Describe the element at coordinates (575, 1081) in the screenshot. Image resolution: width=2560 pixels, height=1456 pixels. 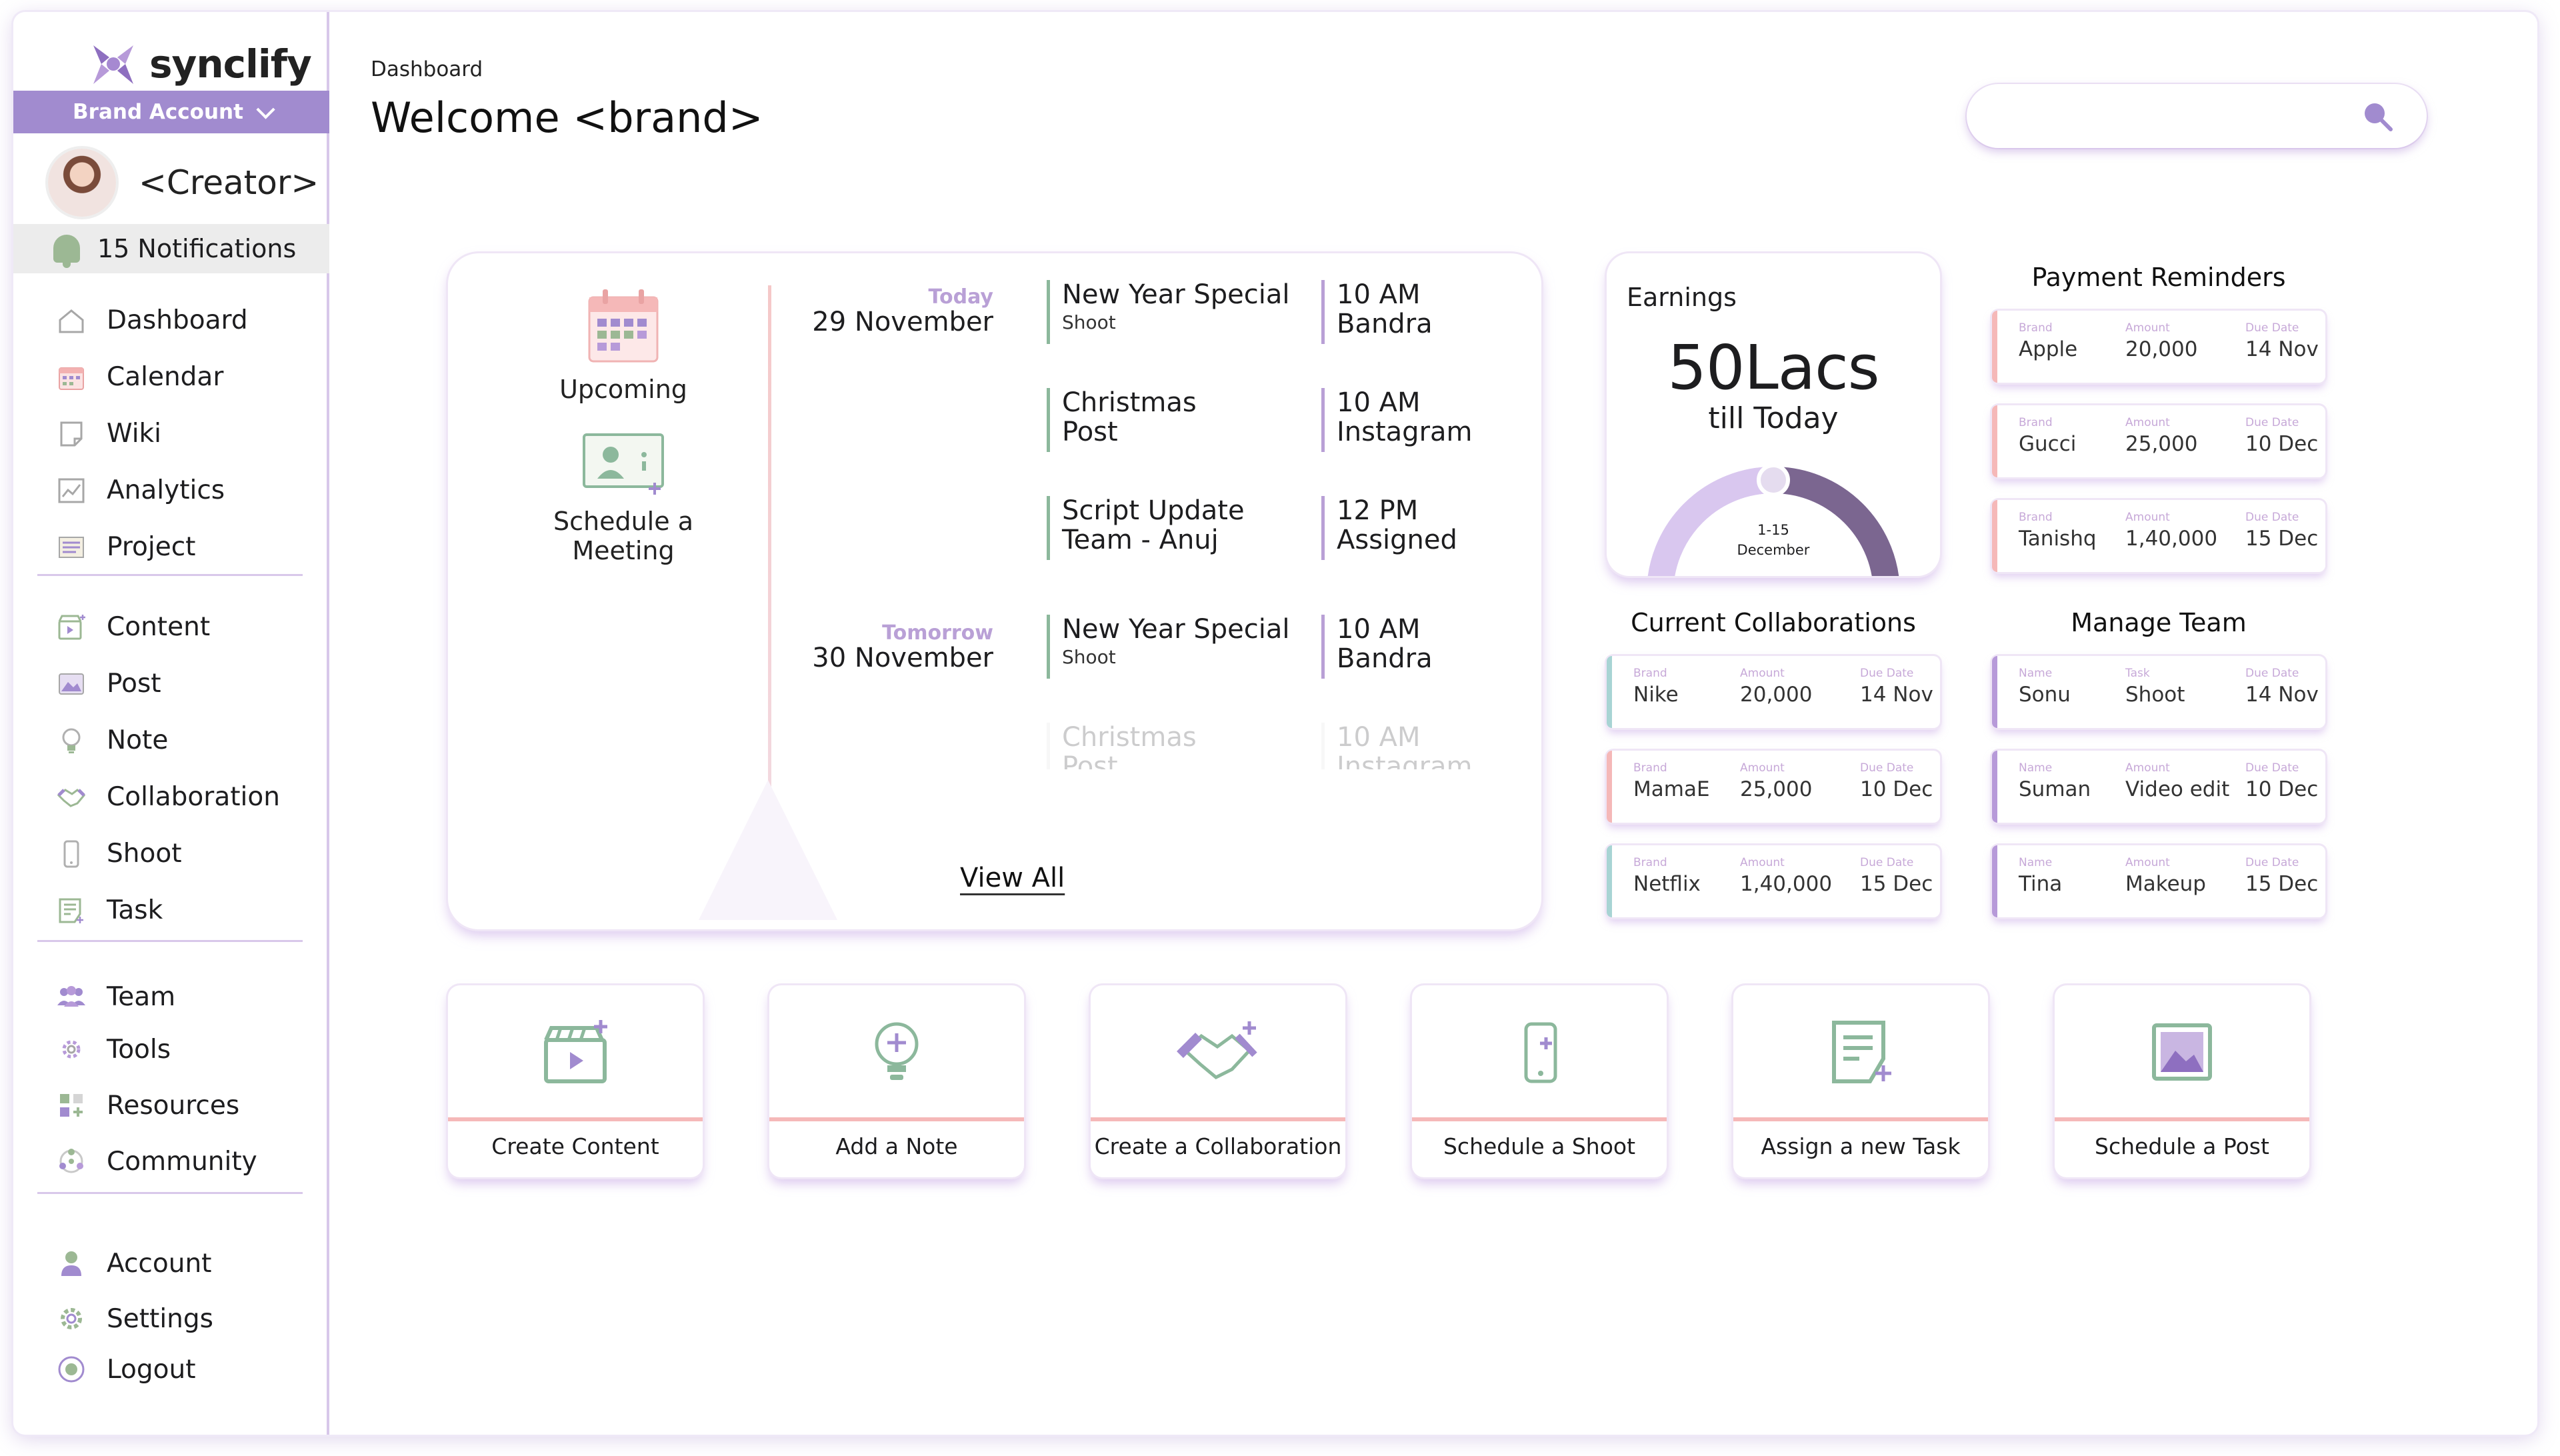
I see `action-create-content-button: Create Content` at that location.